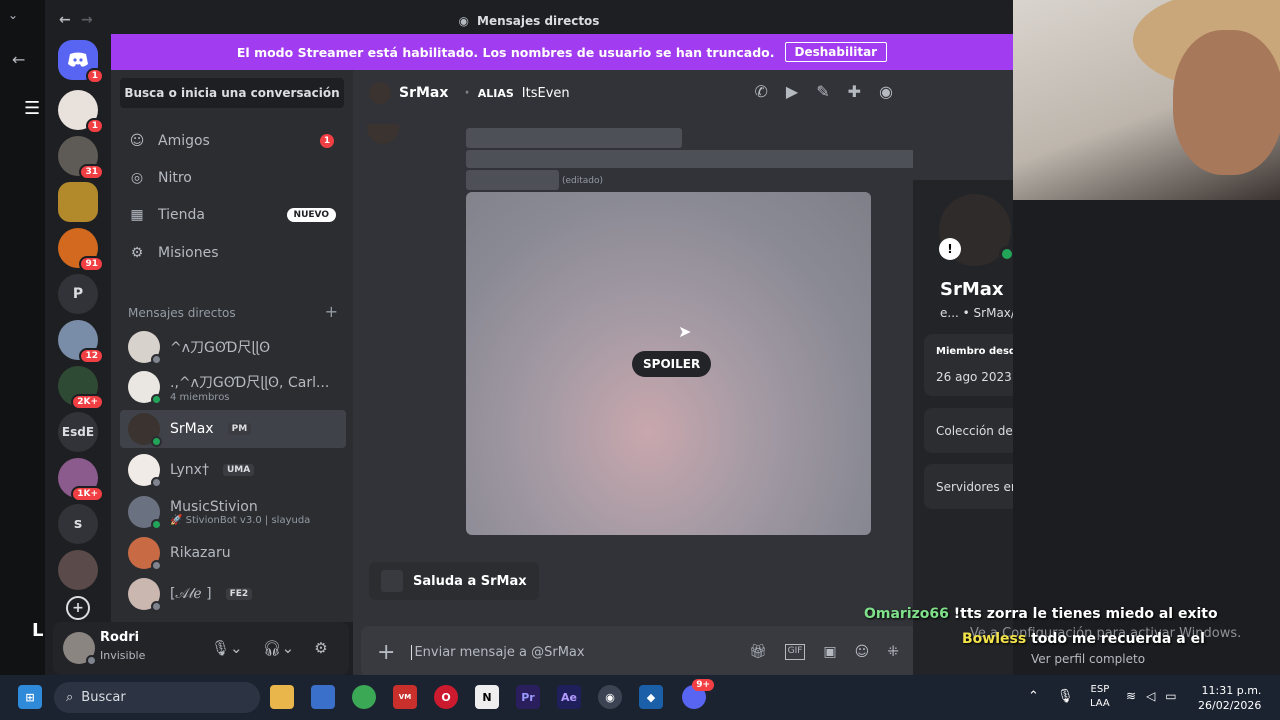  What do you see at coordinates (233, 470) in the screenshot?
I see `dm-item: Lynx† UMA` at bounding box center [233, 470].